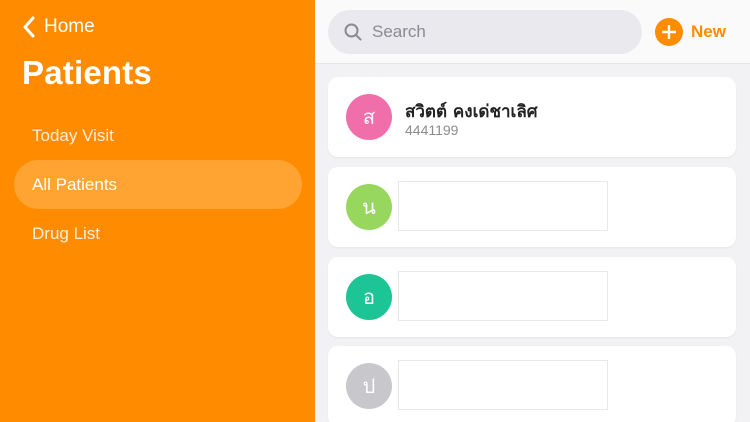 The image size is (750, 422). Describe the element at coordinates (369, 117) in the screenshot. I see `avatar: ส` at that location.